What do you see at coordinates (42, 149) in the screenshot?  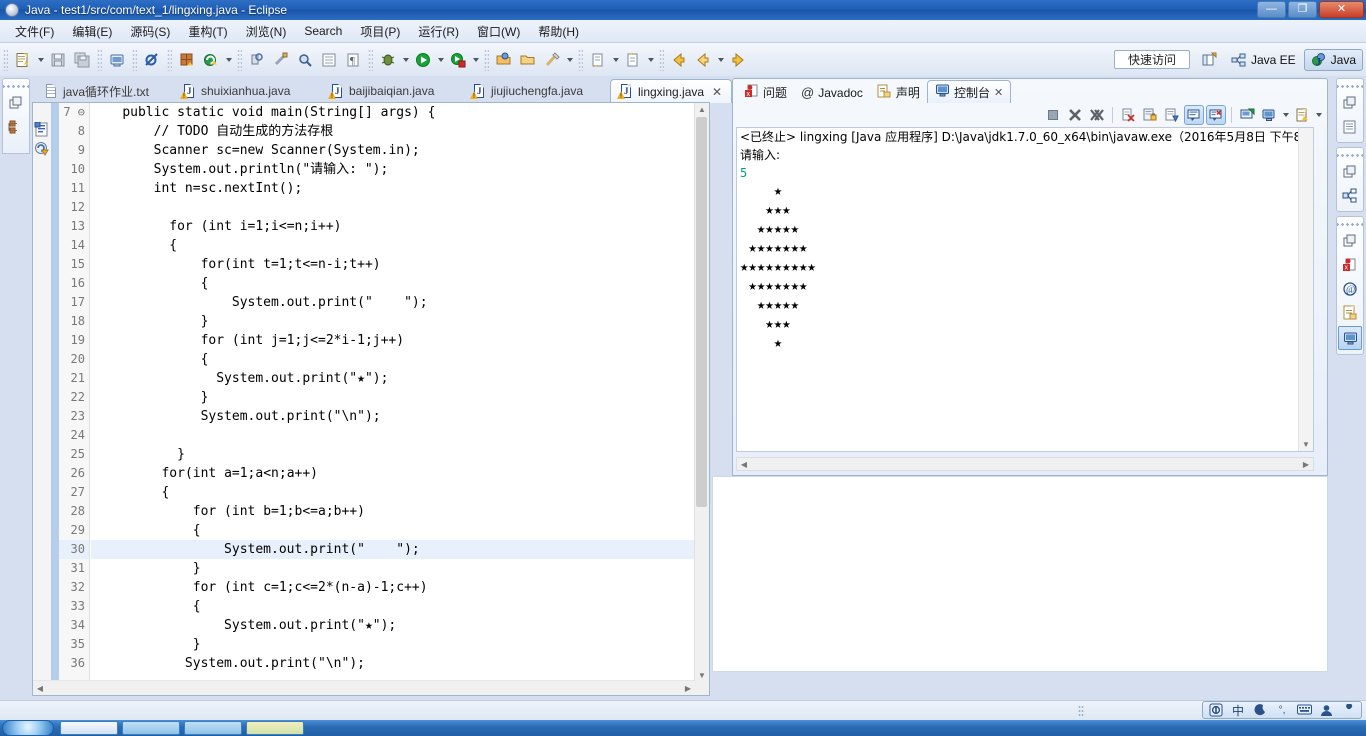 I see `warning-marker-icon` at bounding box center [42, 149].